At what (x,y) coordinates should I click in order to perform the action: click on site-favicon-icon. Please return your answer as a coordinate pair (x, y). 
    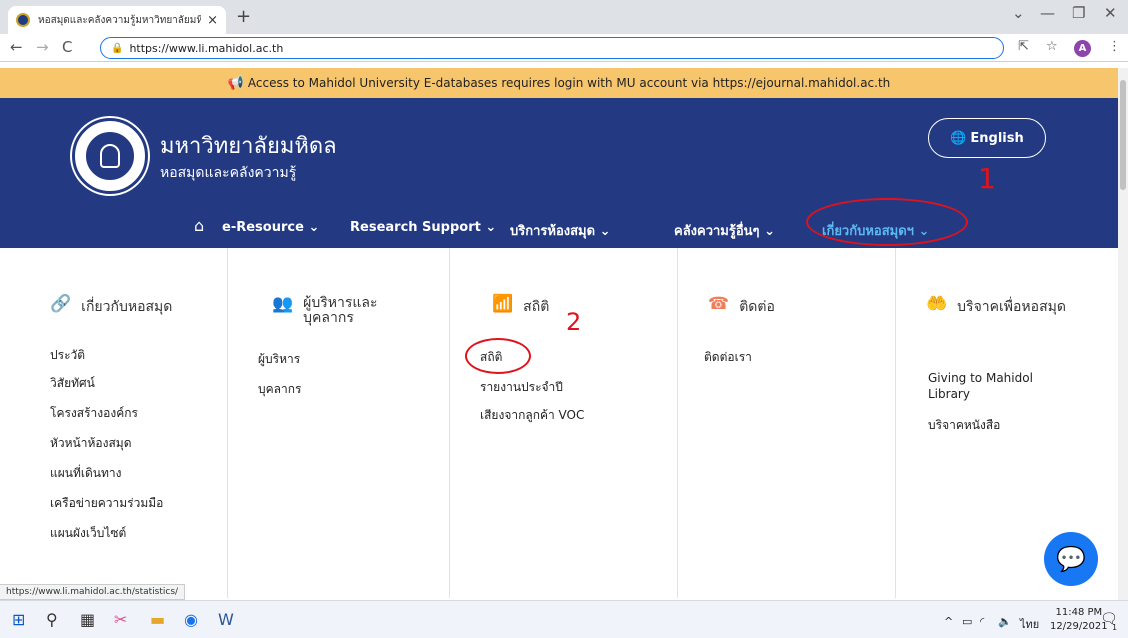
    Looking at the image, I should click on (23, 20).